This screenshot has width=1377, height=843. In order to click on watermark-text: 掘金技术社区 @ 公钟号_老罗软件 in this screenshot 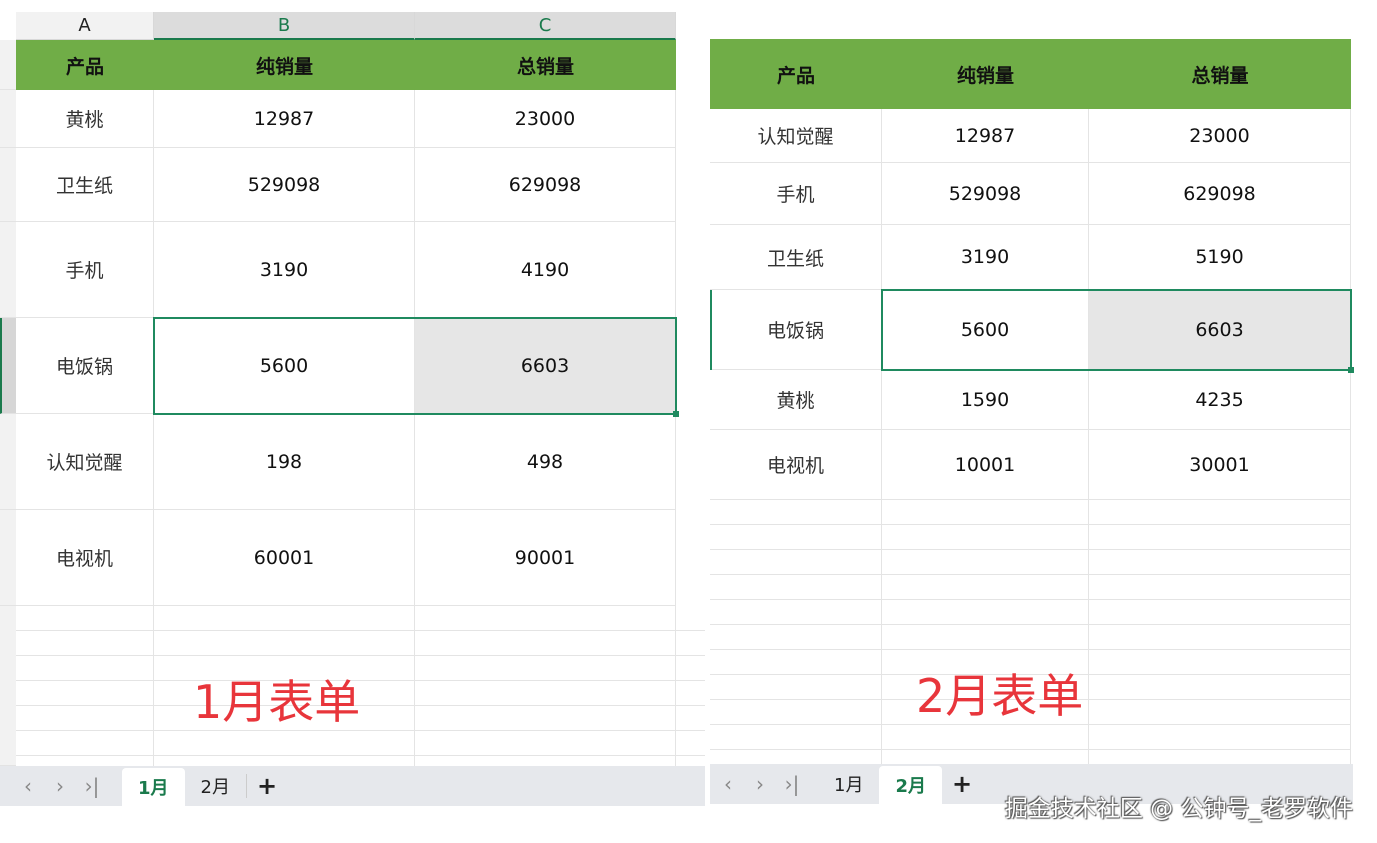, I will do `click(1178, 809)`.